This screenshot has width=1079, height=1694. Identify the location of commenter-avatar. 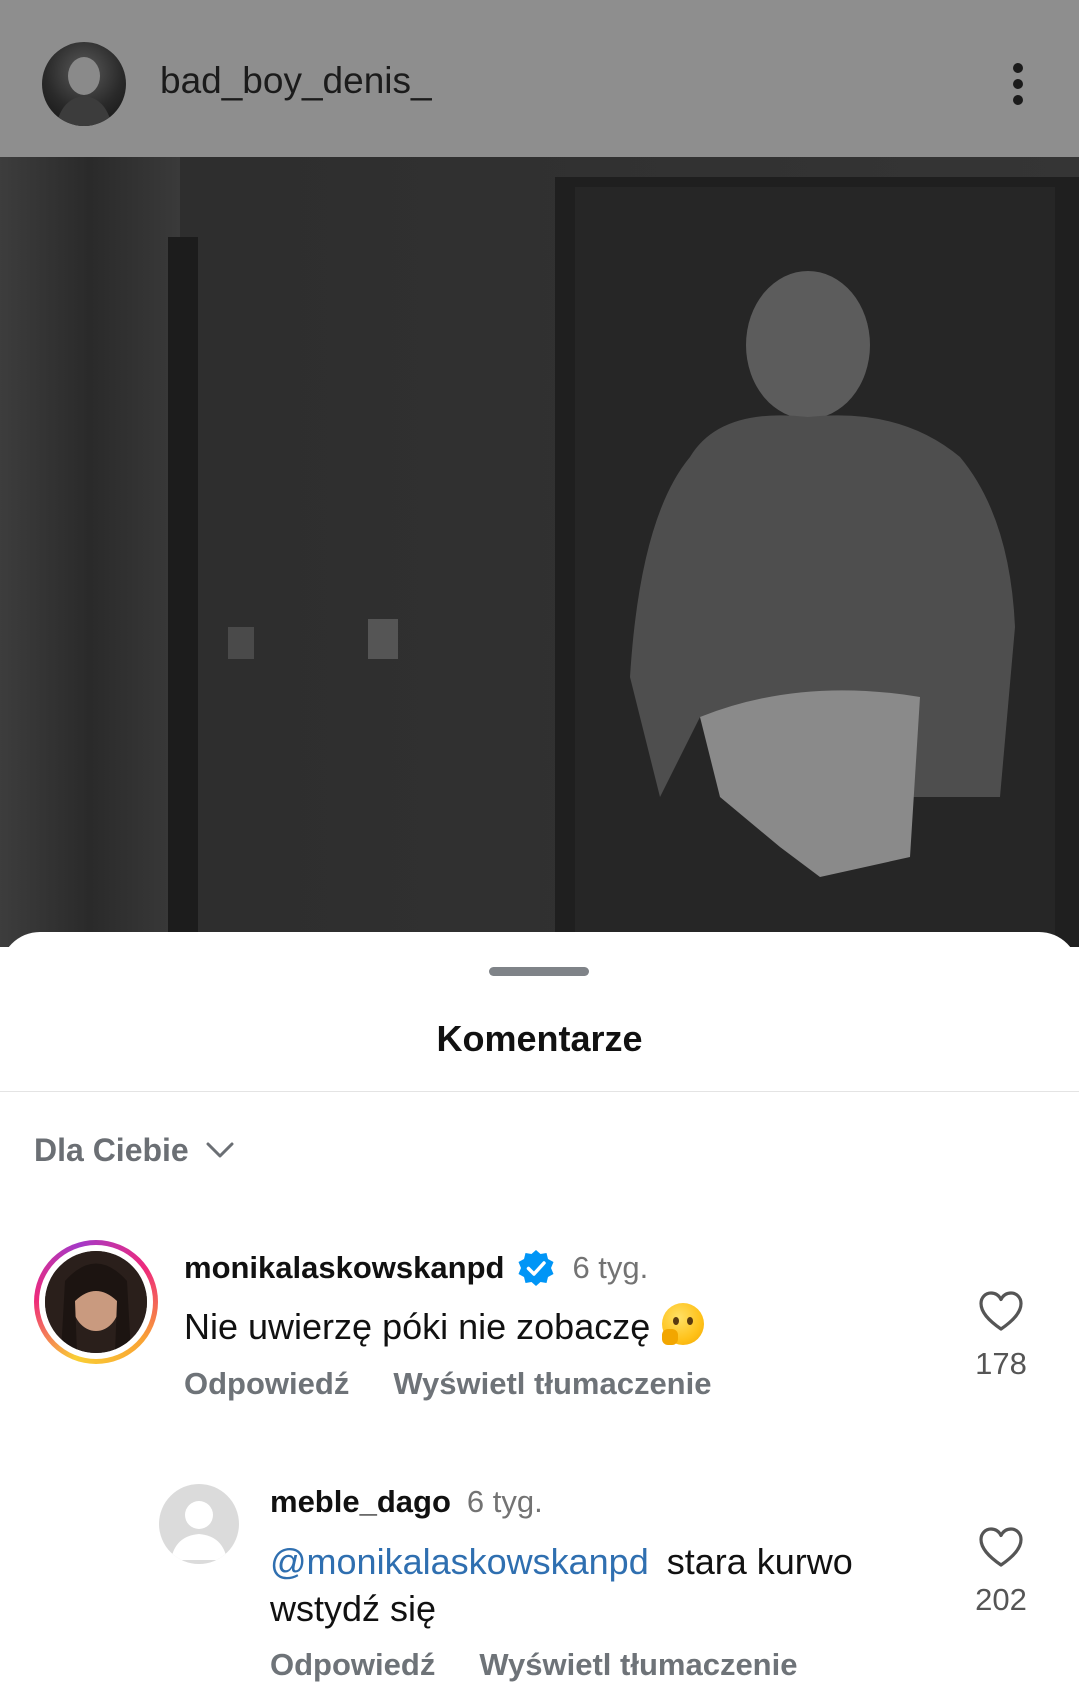
(199, 1524).